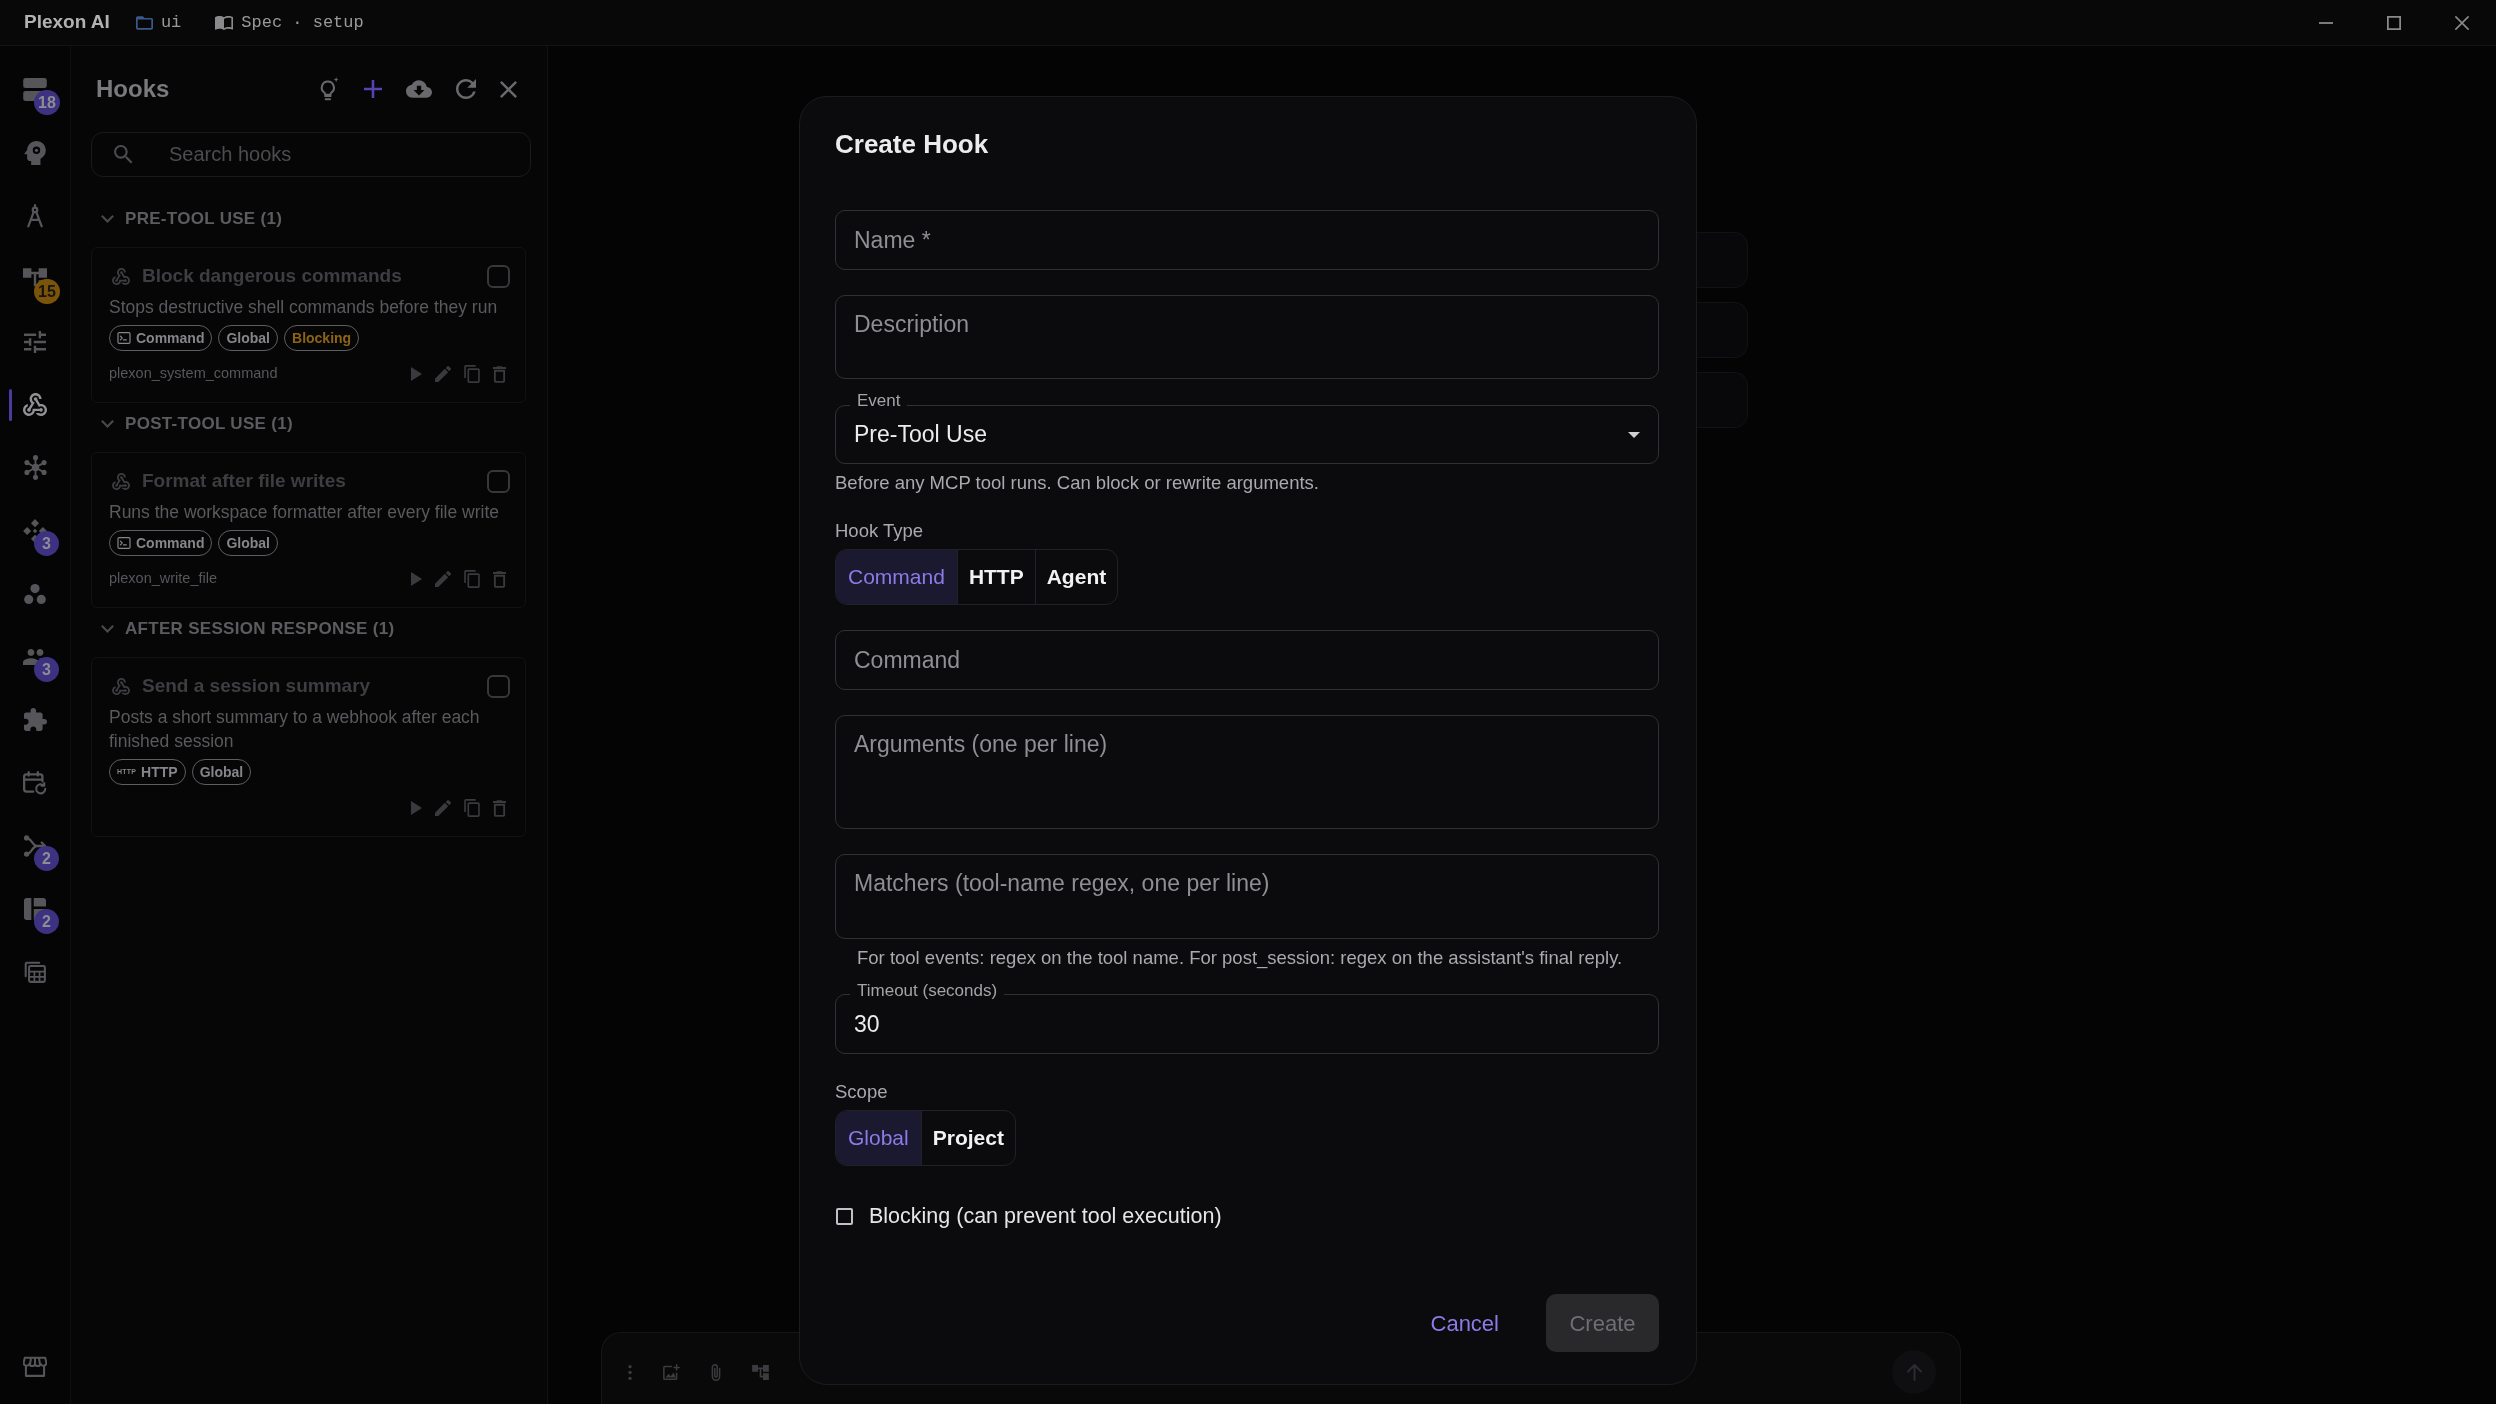 This screenshot has height=1404, width=2496. Describe the element at coordinates (256, 685) in the screenshot. I see `hook-title: Send a session summary` at that location.